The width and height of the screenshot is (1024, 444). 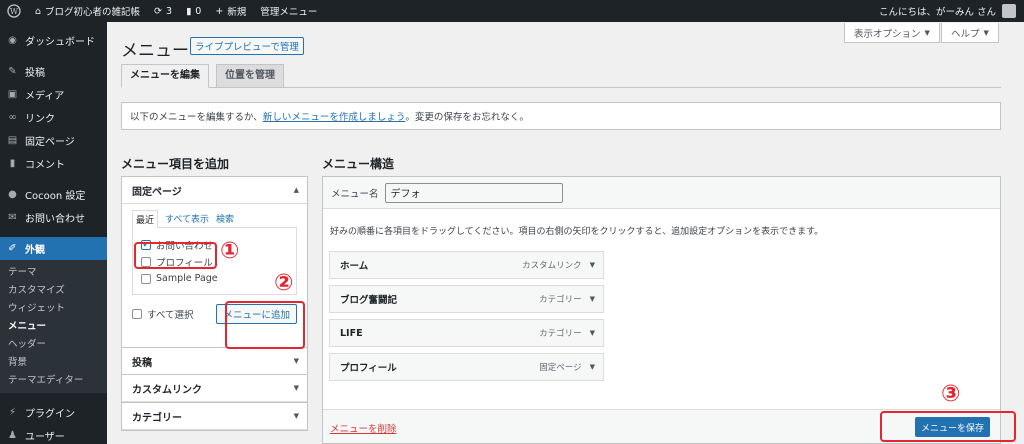 What do you see at coordinates (175, 164) in the screenshot?
I see `add-menu-items-heading: メニュー項目を追加` at bounding box center [175, 164].